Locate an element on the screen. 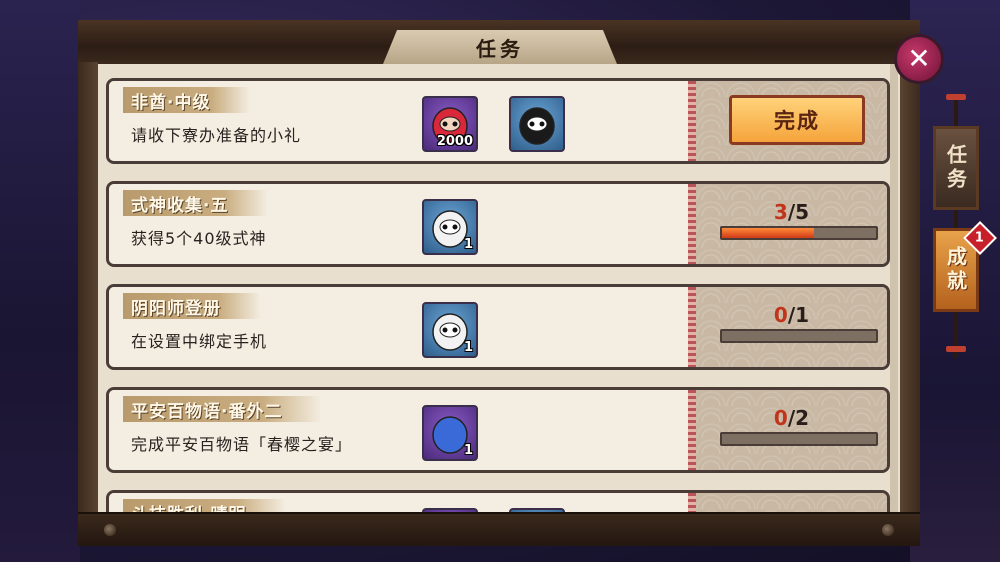 The height and width of the screenshot is (562, 1000). quest-status: 完成 is located at coordinates (791, 121).